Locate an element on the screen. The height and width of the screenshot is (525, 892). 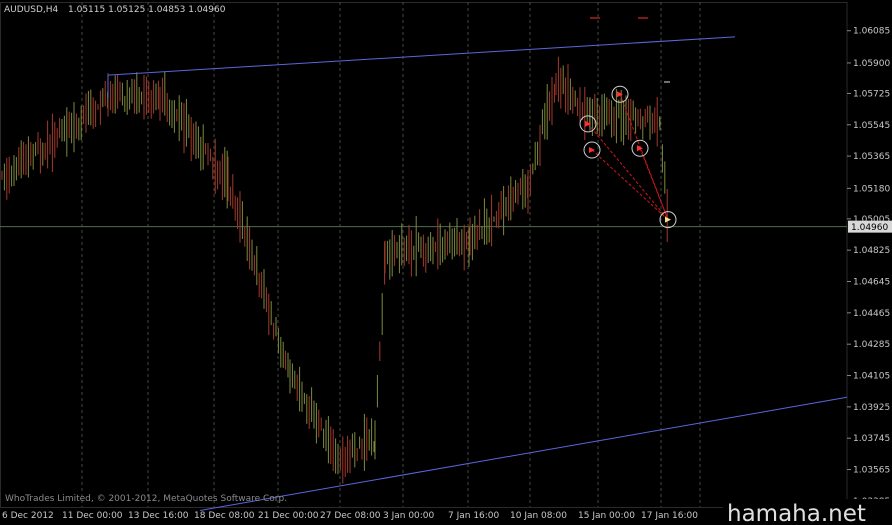
y-tick-label: 1.05725 is located at coordinates (871, 94).